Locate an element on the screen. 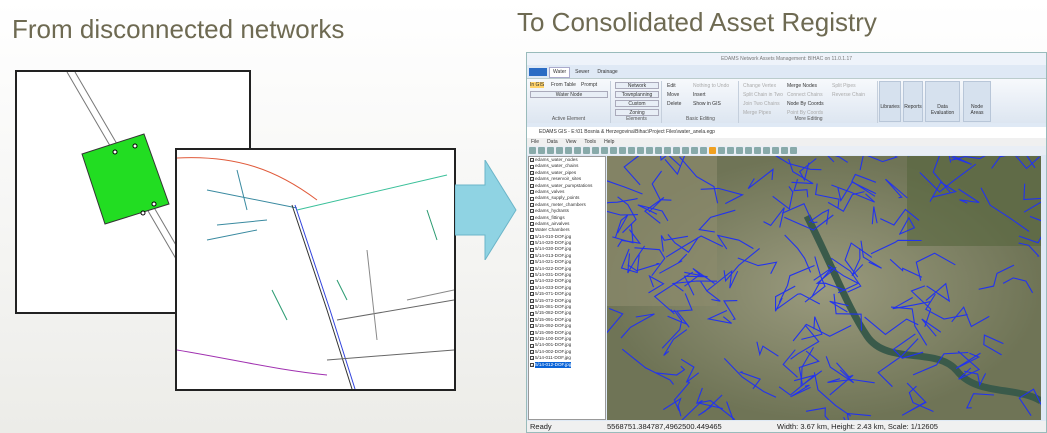 The height and width of the screenshot is (433, 1047). show-in-gis-button: Show in GIS is located at coordinates (707, 104).